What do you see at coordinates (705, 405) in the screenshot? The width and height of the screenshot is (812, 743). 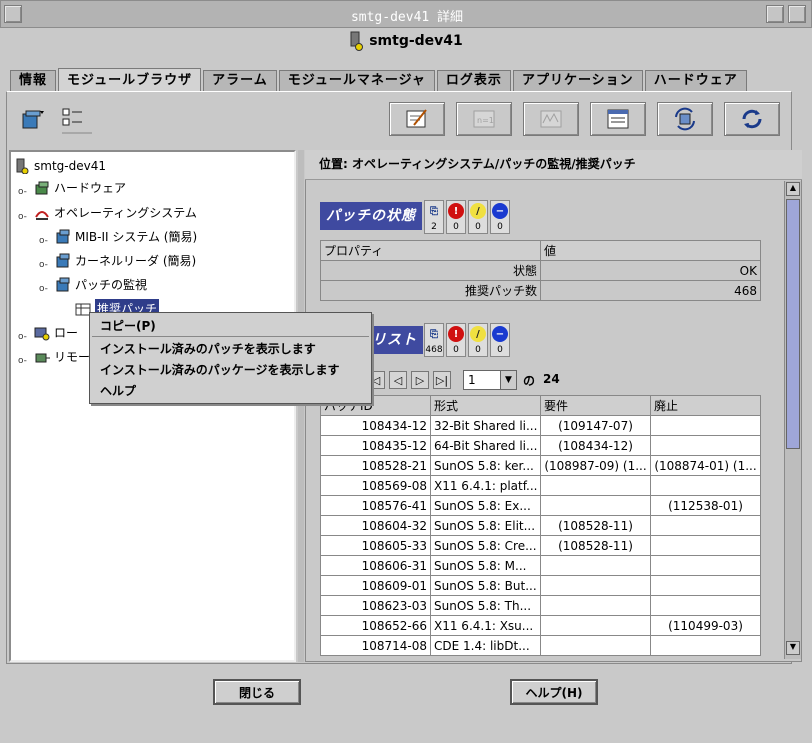 I see `column-header-obsoletes: 廃止` at bounding box center [705, 405].